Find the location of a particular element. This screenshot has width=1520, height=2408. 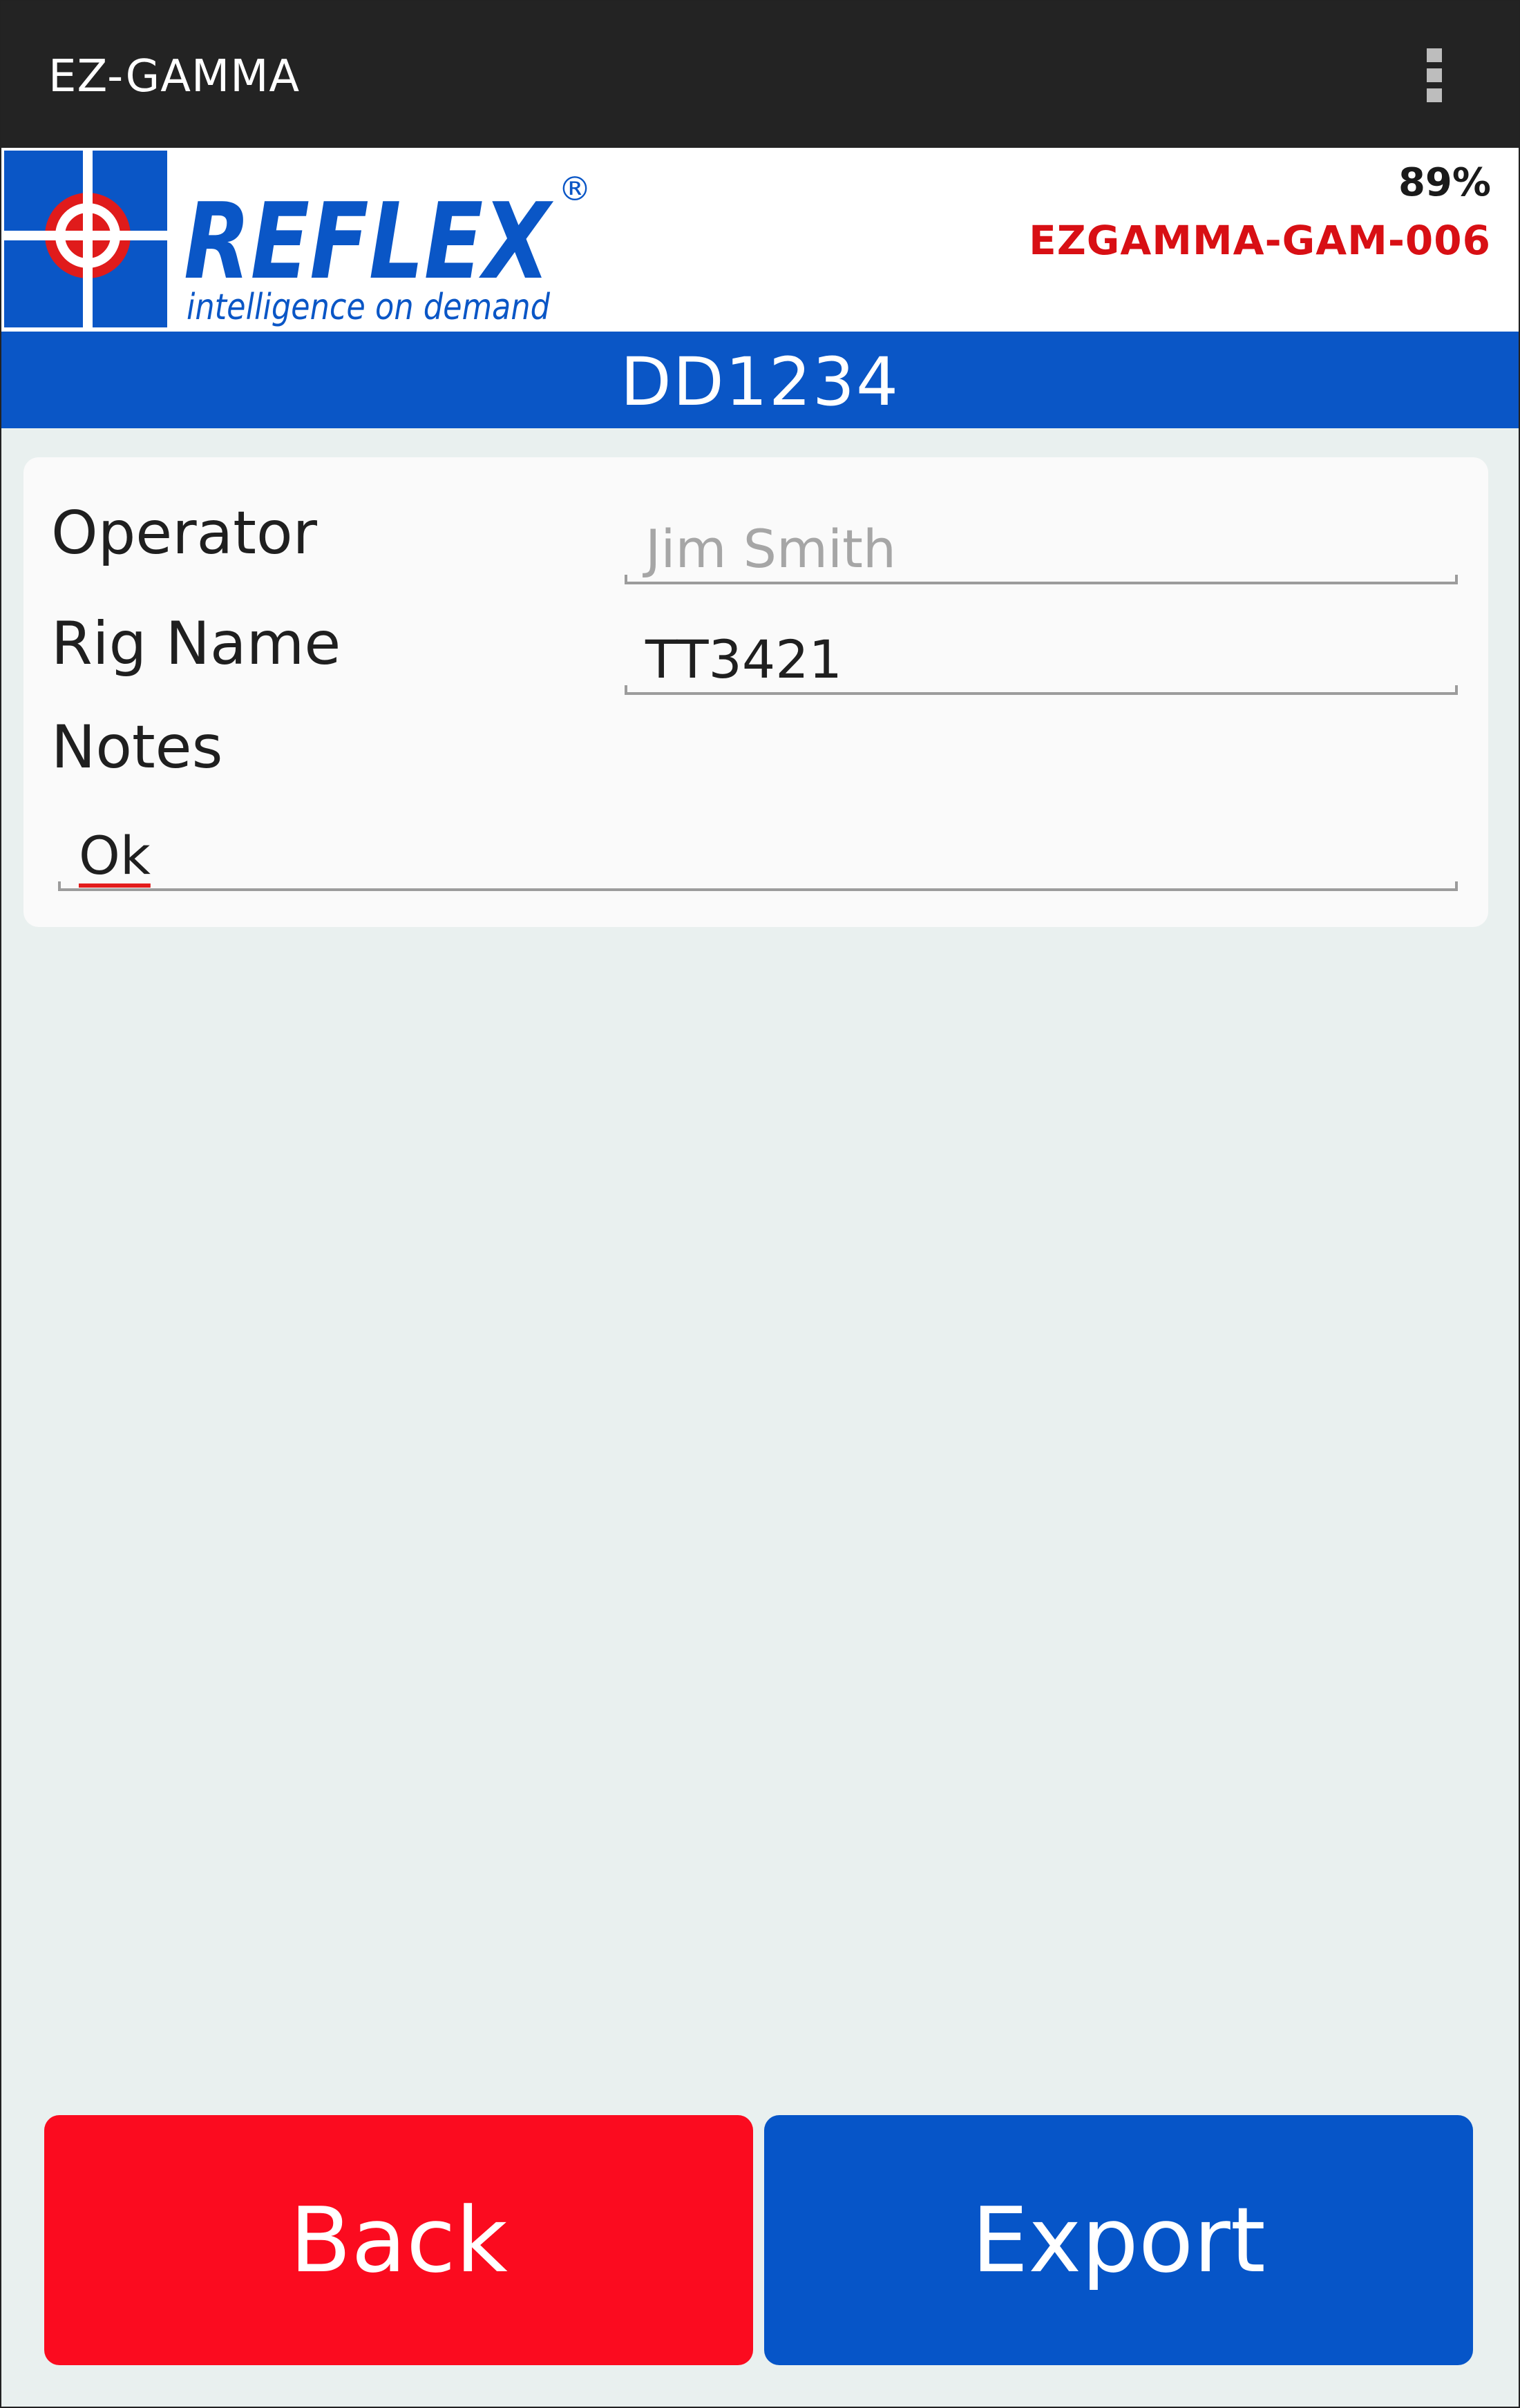

rig-name-field: TT3421 is located at coordinates (1041, 653).